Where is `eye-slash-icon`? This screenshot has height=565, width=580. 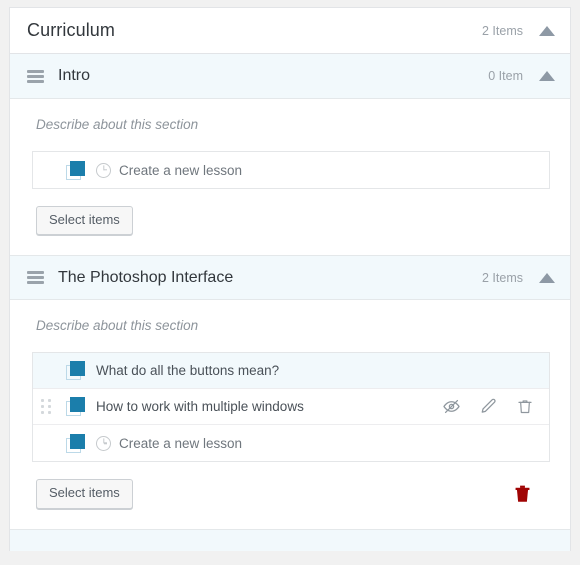 eye-slash-icon is located at coordinates (451, 406).